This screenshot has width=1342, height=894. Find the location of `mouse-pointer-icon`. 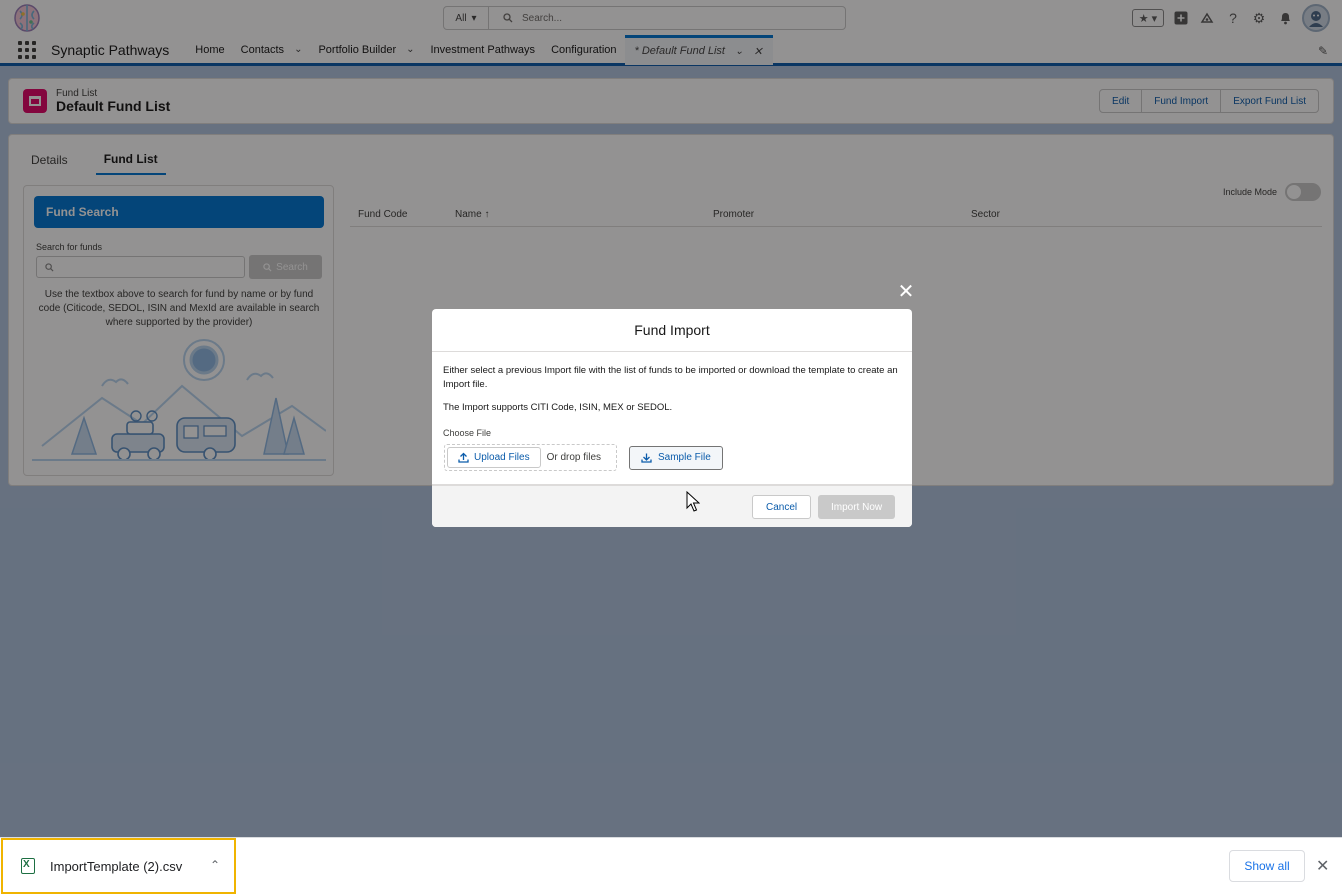

mouse-pointer-icon is located at coordinates (693, 501).